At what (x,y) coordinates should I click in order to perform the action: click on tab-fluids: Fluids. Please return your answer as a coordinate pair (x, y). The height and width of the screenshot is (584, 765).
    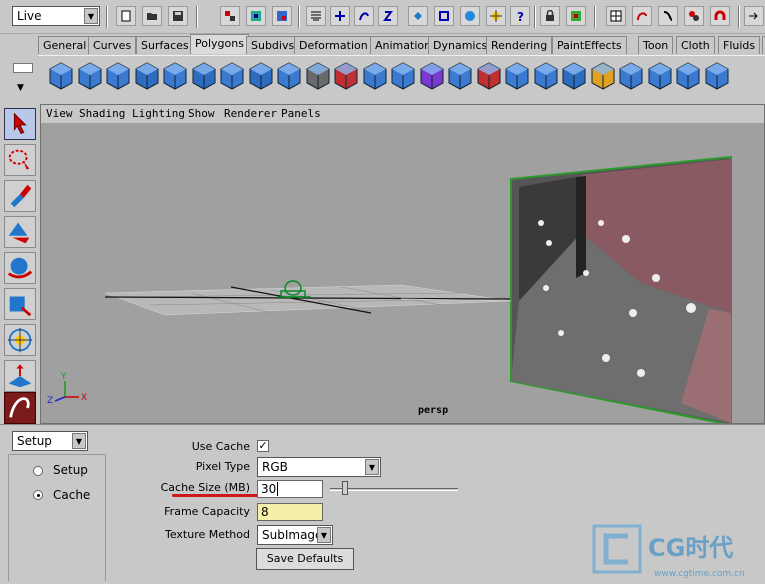
    Looking at the image, I should click on (739, 45).